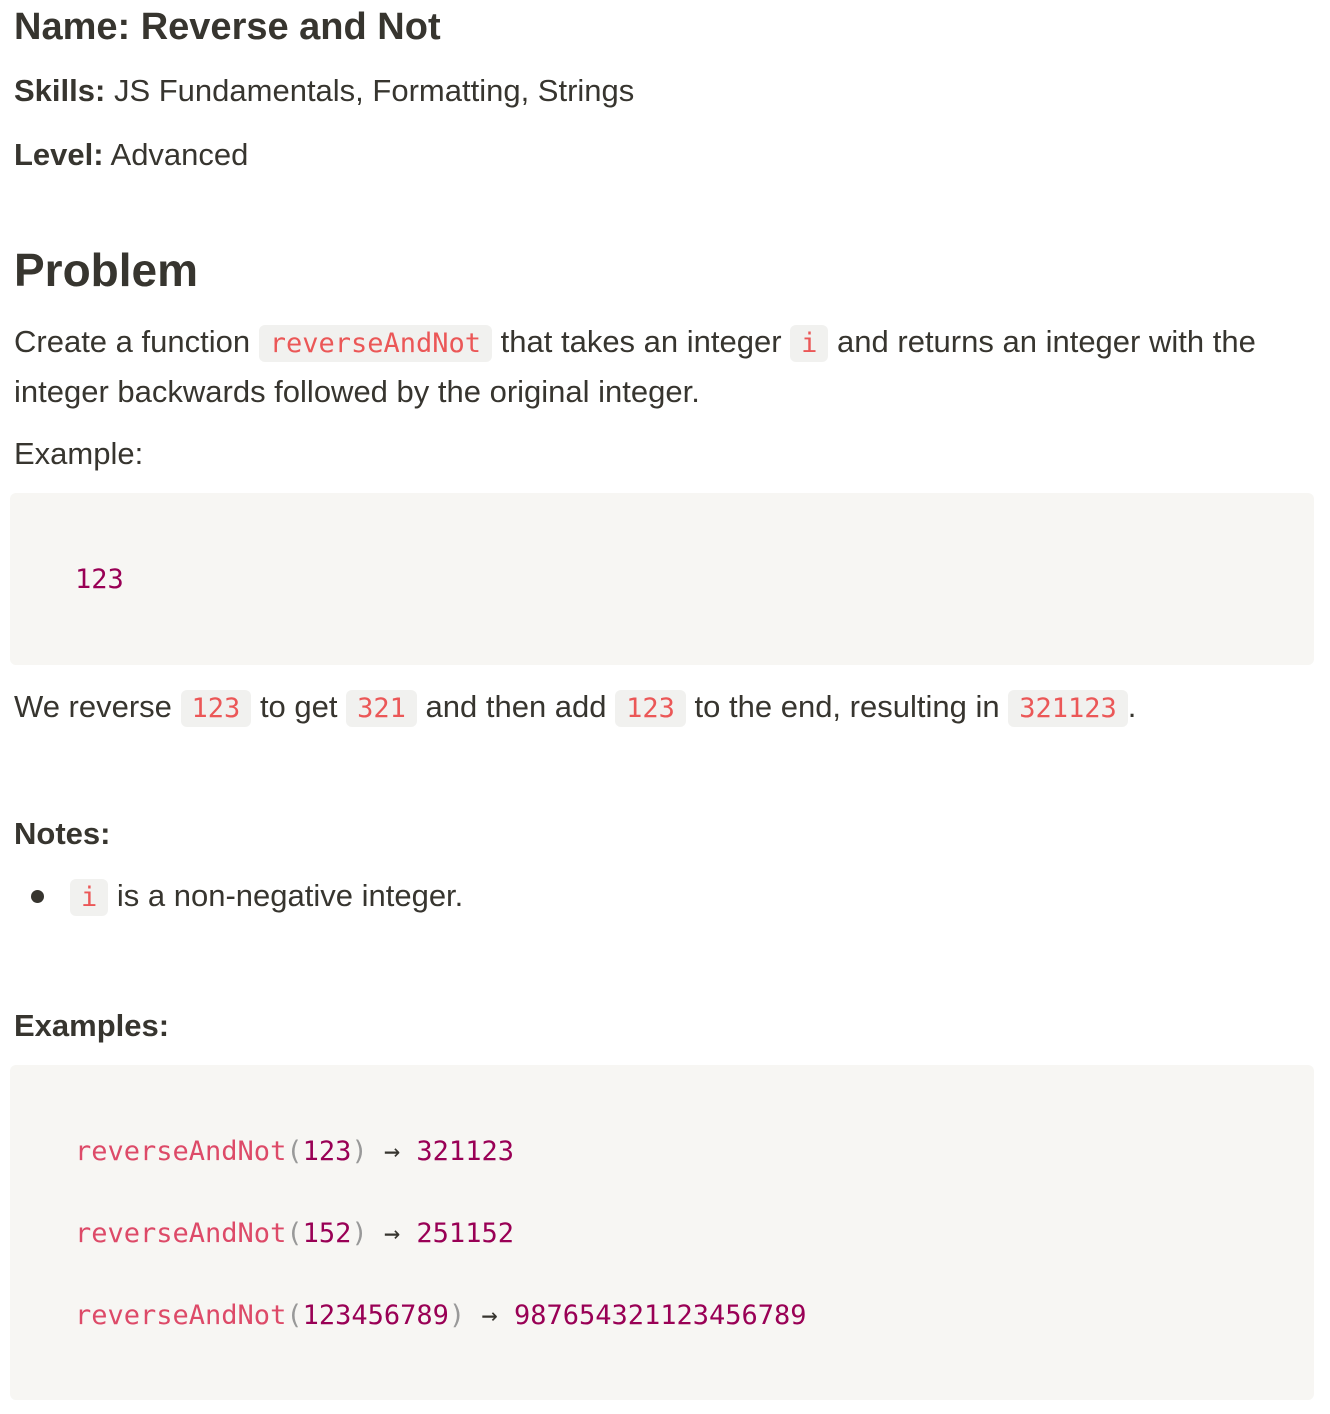  What do you see at coordinates (327, 1233) in the screenshot?
I see `arg-value: 152` at bounding box center [327, 1233].